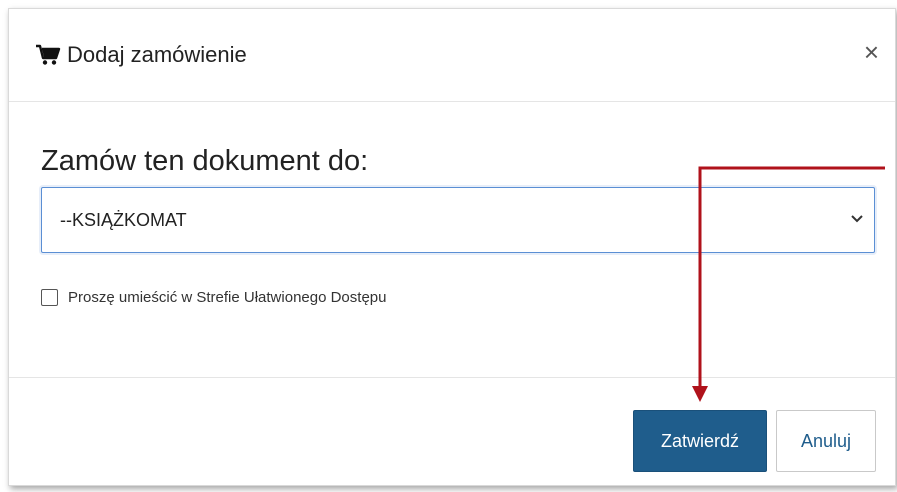  What do you see at coordinates (857, 219) in the screenshot?
I see `chevron-down-icon` at bounding box center [857, 219].